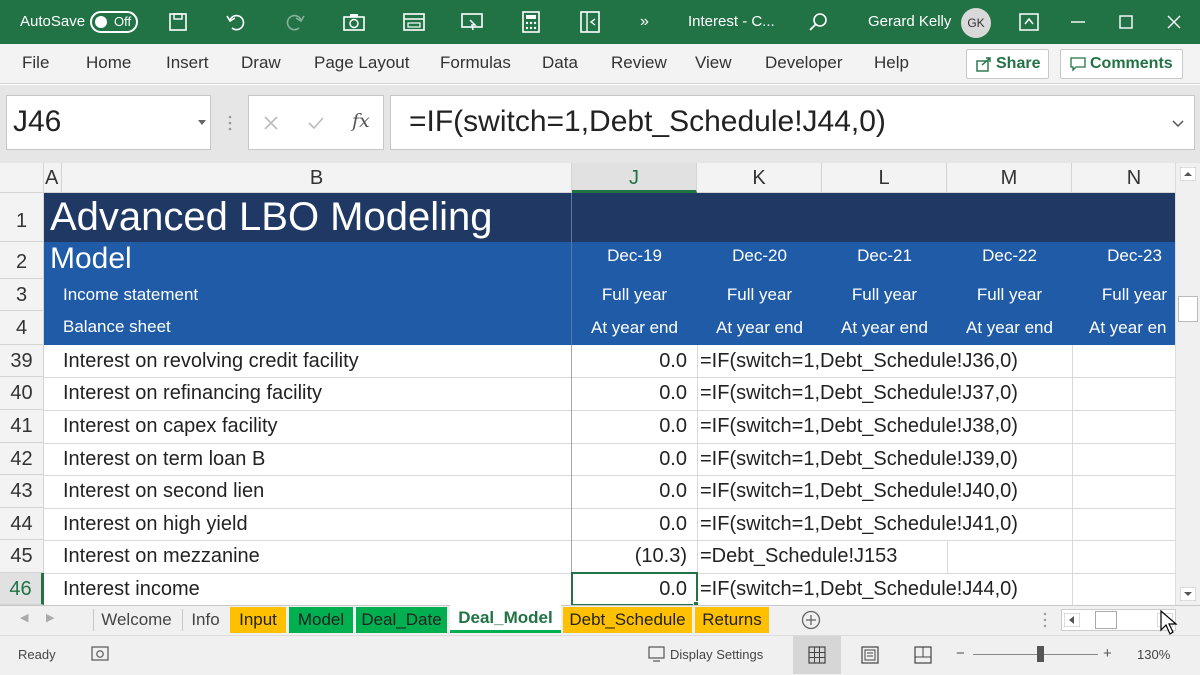  I want to click on sheet-tab-input: Input, so click(258, 620).